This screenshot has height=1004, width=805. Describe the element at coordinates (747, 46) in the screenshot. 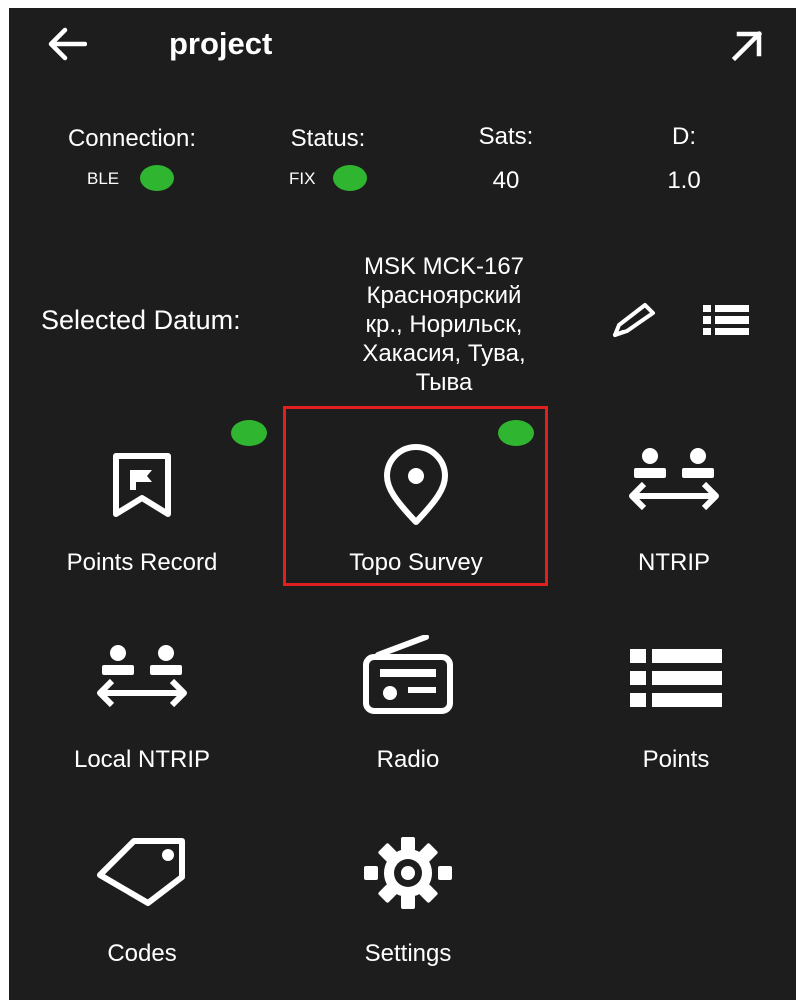

I see `arrow-up-right-icon` at that location.